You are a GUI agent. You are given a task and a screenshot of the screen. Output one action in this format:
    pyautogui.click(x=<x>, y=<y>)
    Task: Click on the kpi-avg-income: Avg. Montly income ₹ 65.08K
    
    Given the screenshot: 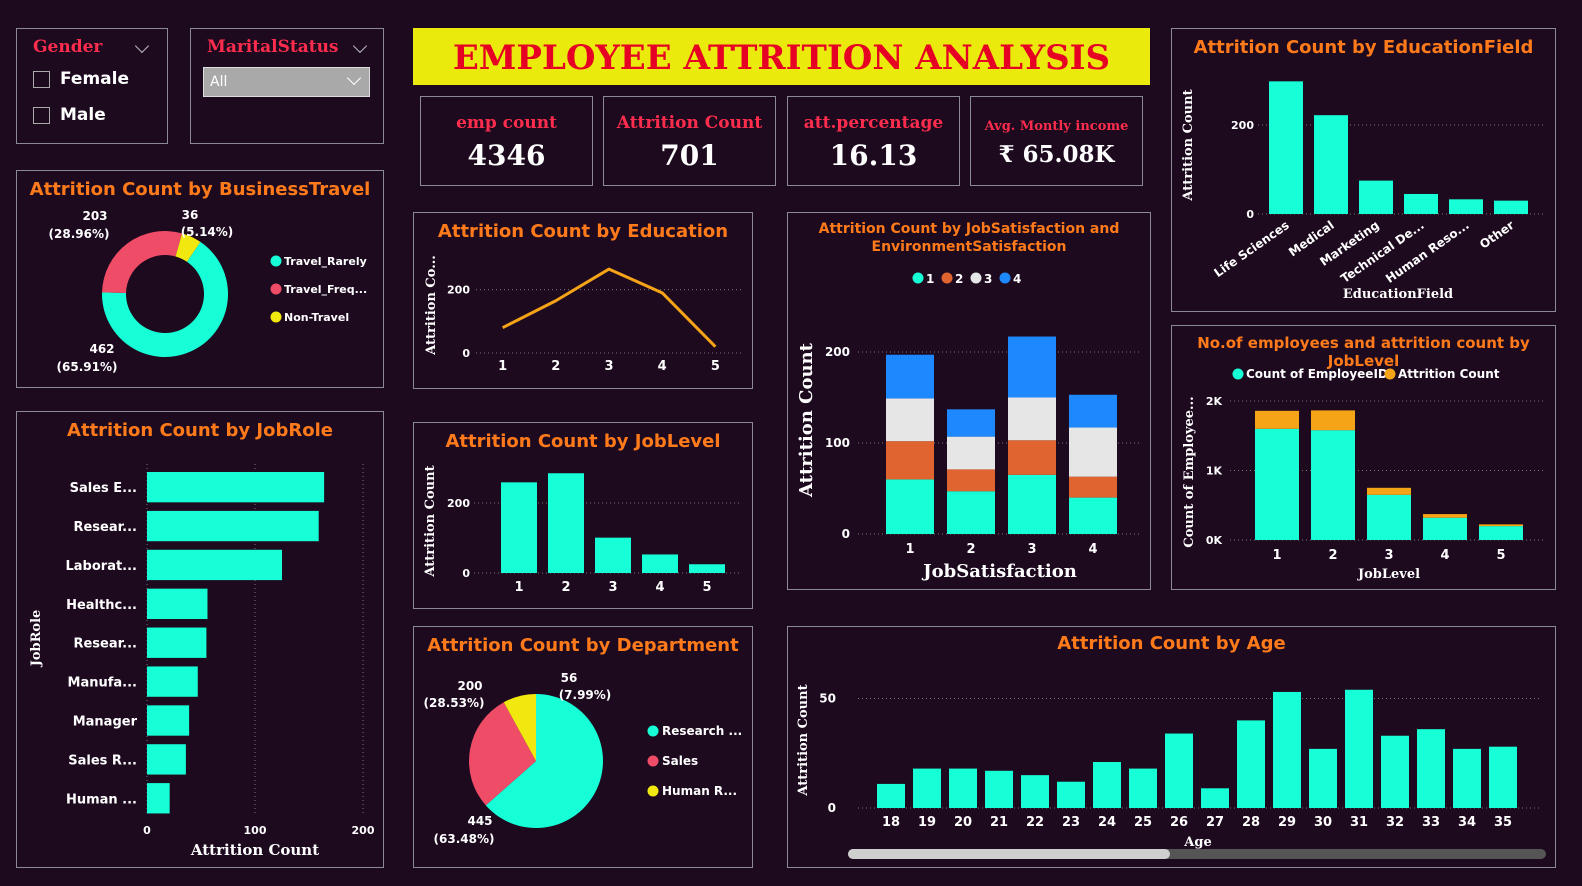 What is the action you would take?
    pyautogui.click(x=1056, y=141)
    